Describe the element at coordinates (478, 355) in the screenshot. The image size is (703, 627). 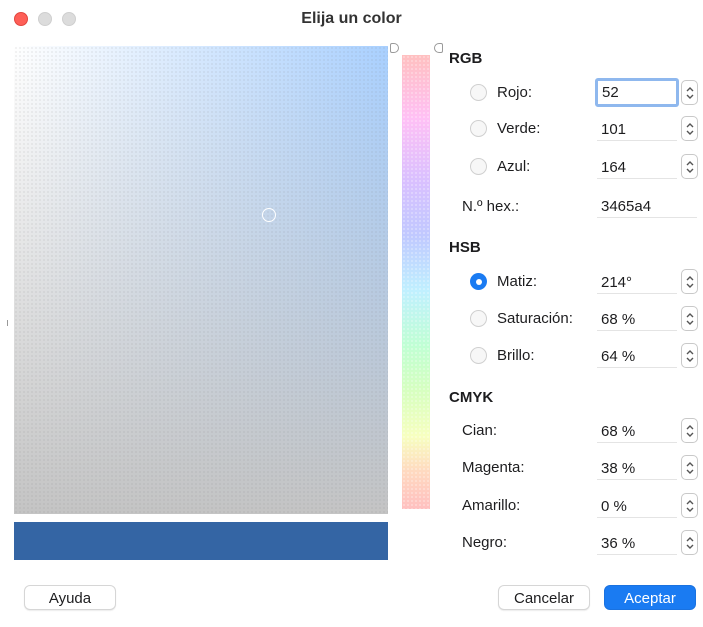
I see `brightness-radio` at that location.